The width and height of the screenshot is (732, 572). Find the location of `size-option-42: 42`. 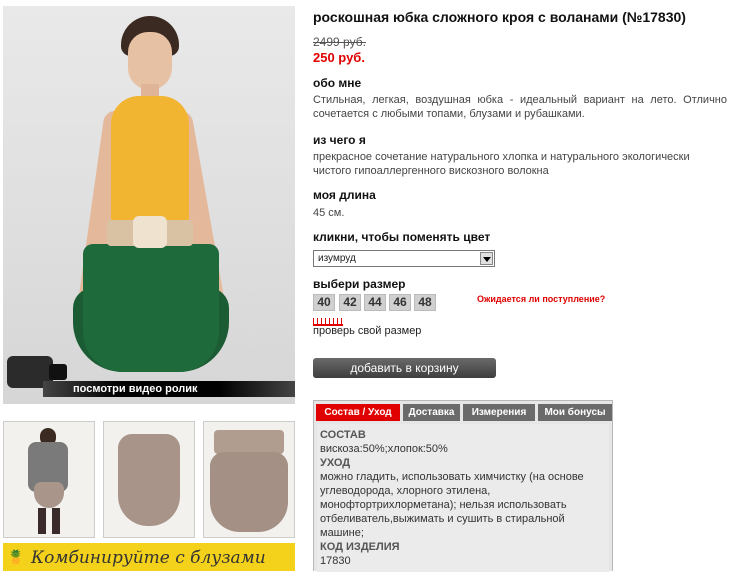

size-option-42: 42 is located at coordinates (350, 302).